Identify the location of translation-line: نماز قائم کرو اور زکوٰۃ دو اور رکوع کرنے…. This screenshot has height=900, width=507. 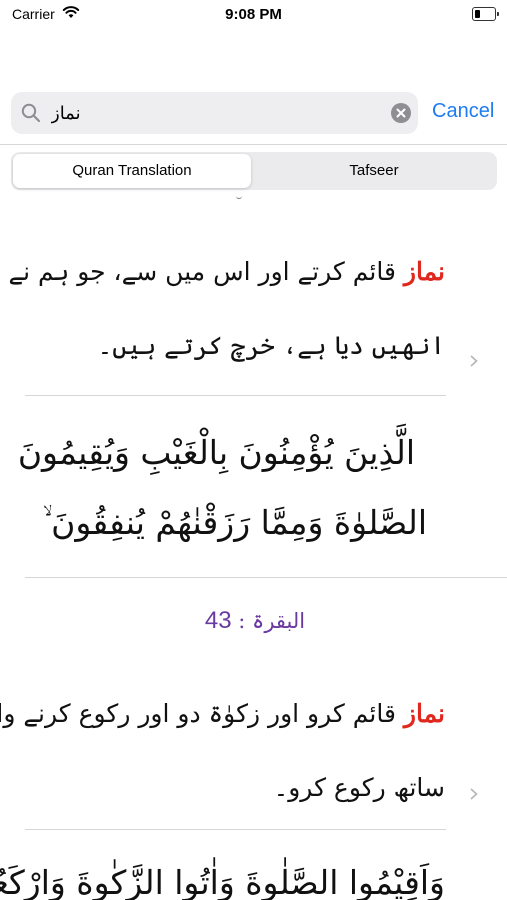
(222, 713).